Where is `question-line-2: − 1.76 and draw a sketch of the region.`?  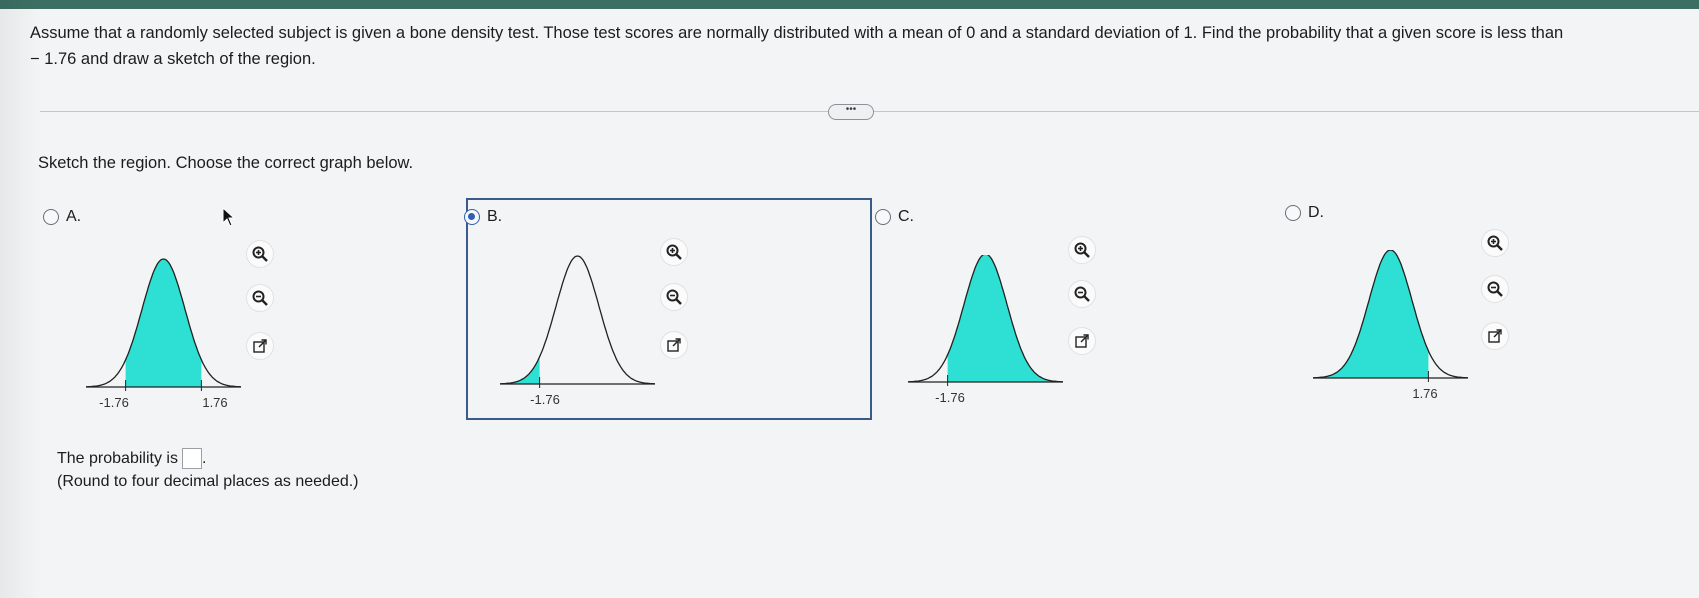 question-line-2: − 1.76 and draw a sketch of the region. is located at coordinates (173, 59).